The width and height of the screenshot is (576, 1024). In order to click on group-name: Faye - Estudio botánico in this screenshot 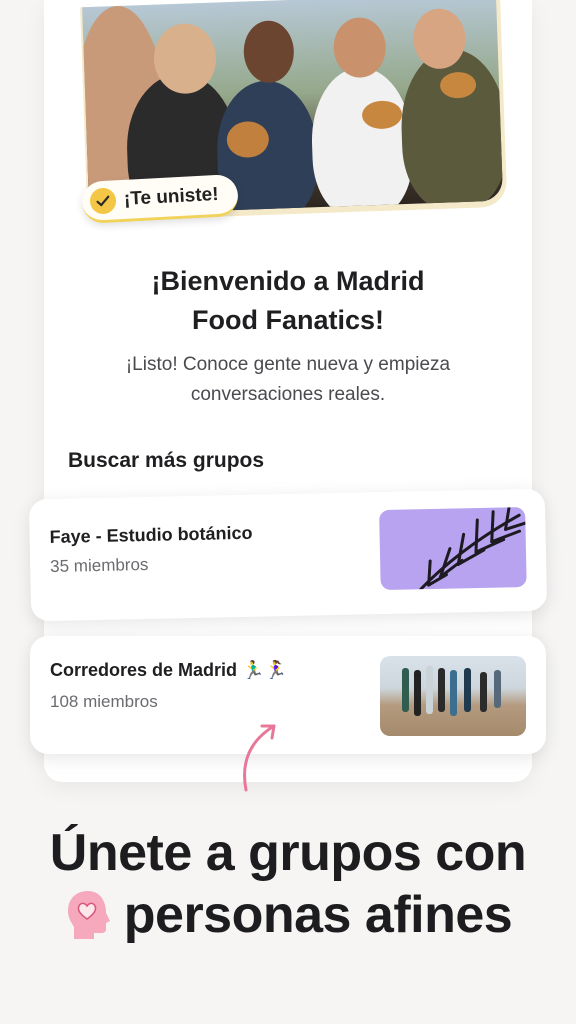, I will do `click(151, 534)`.